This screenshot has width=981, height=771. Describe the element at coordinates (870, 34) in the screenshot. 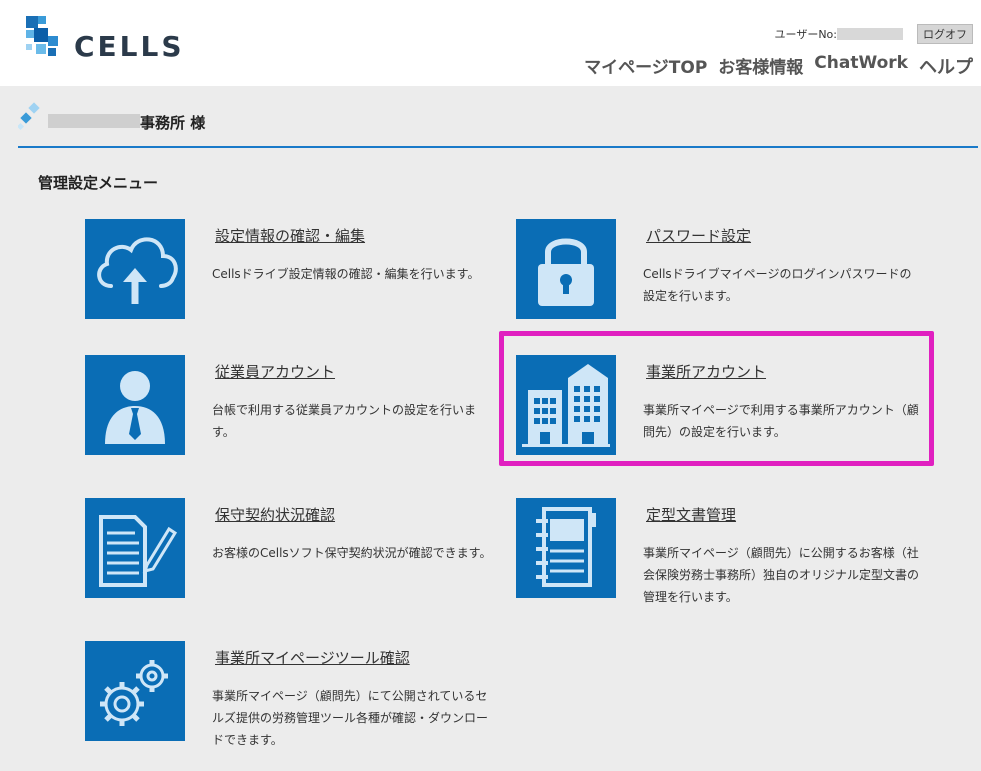

I see `user-number-mask` at that location.